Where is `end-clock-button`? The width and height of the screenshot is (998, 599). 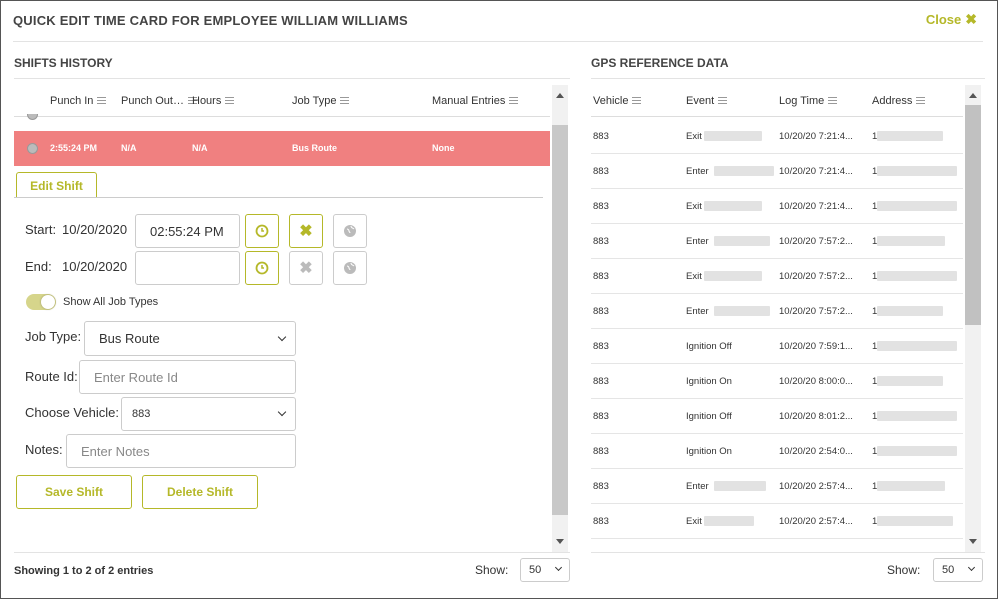 end-clock-button is located at coordinates (262, 268).